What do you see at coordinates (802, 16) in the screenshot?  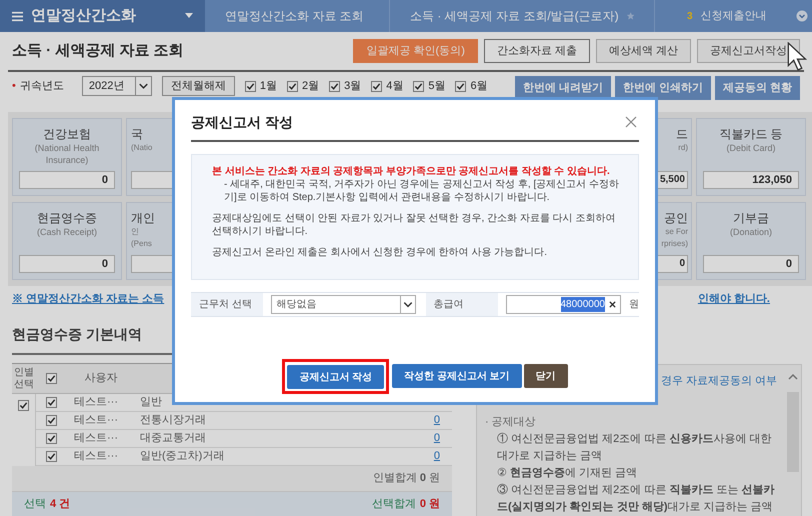 I see `circle-chevron-icon` at bounding box center [802, 16].